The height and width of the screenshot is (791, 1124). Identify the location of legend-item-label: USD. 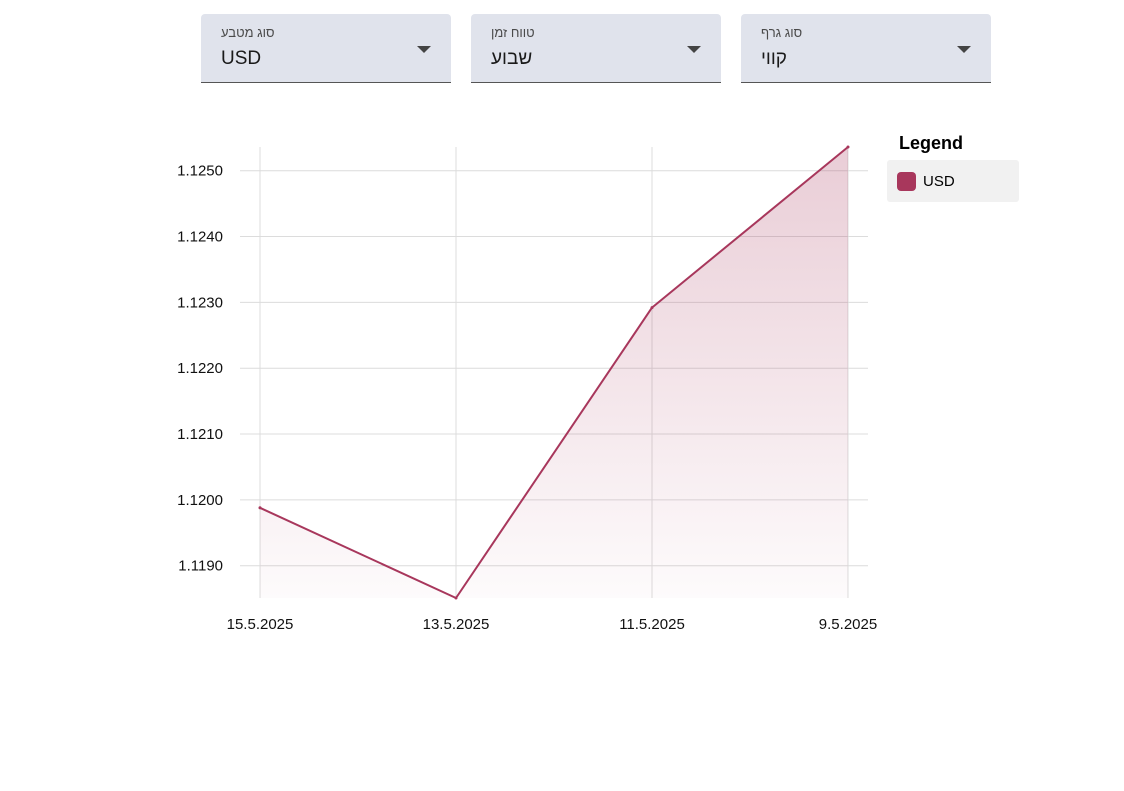
(939, 181).